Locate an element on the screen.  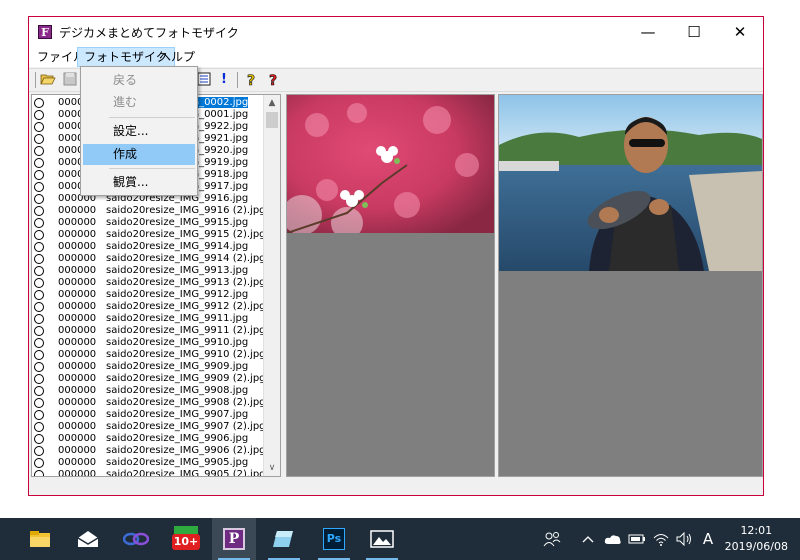
battery-icon is located at coordinates (637, 539).